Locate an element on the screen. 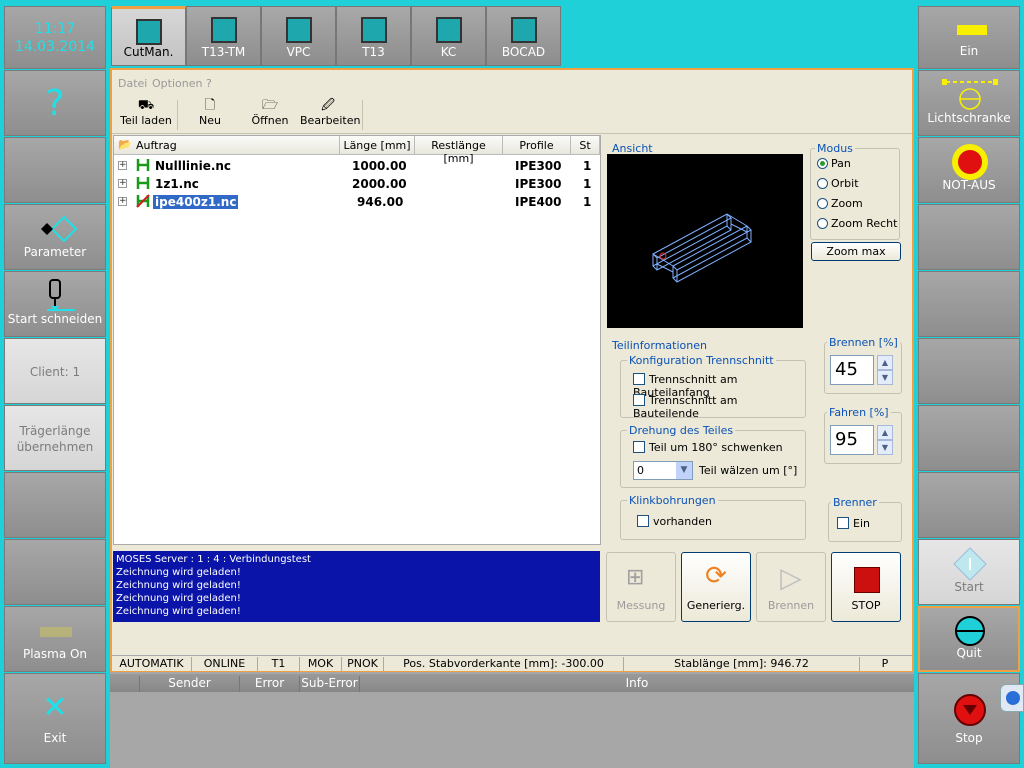 The image size is (1024, 768). status-pos: Pos. Stabvorderkante [mm]: -300.00 is located at coordinates (504, 664).